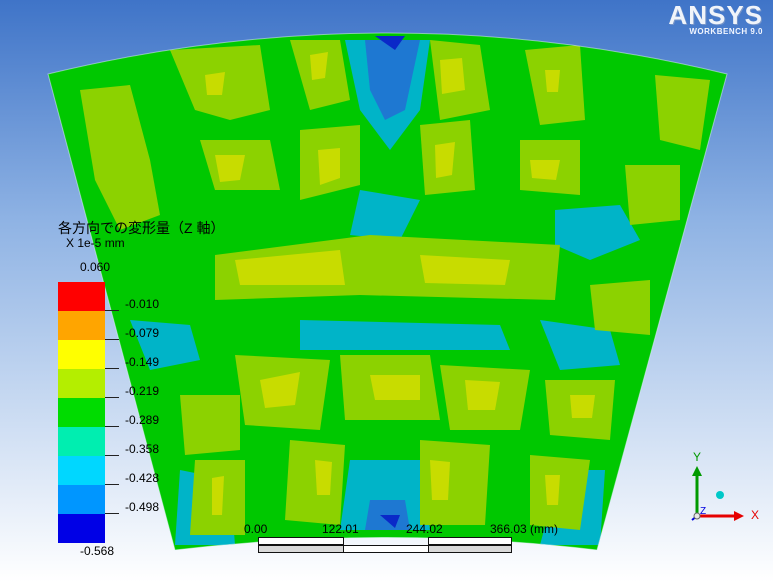  What do you see at coordinates (141, 228) in the screenshot?
I see `legend-title: 各方向での変形量（Z 軸）` at bounding box center [141, 228].